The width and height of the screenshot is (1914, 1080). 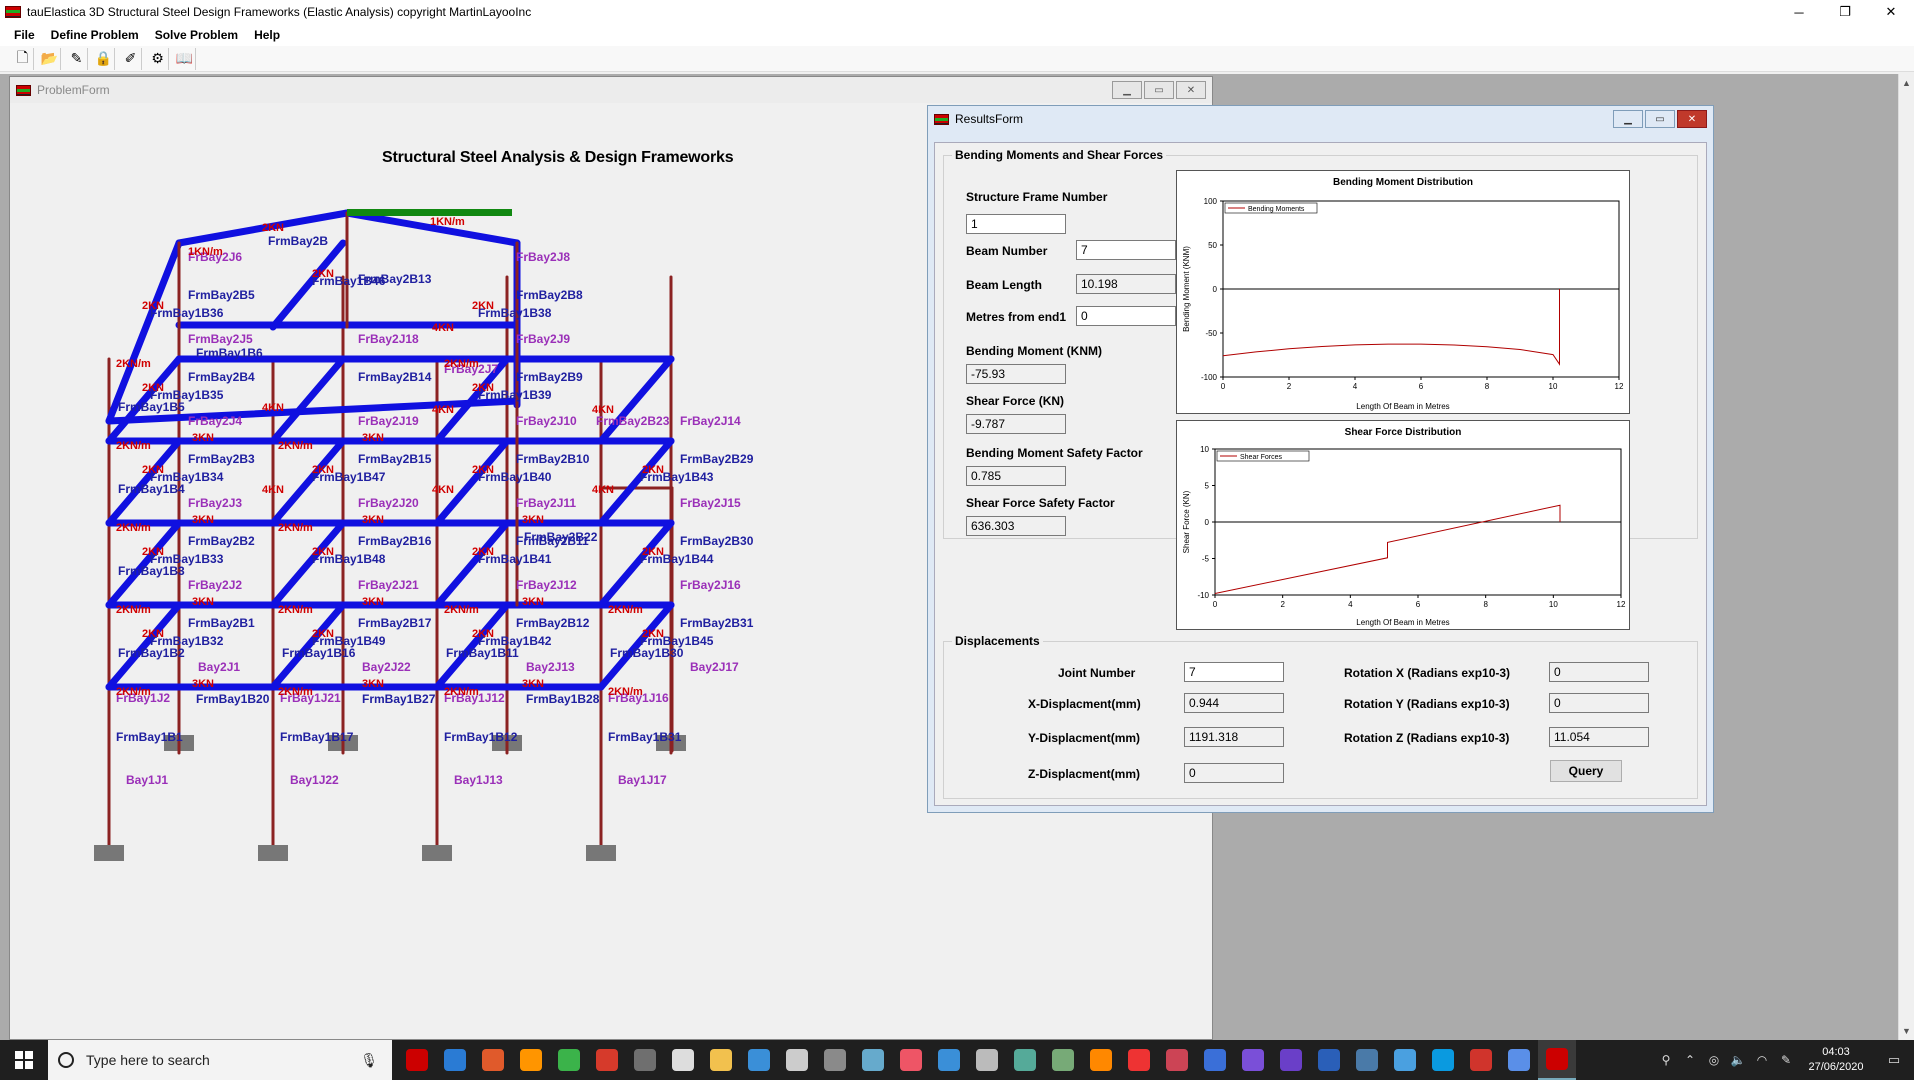 What do you see at coordinates (298, 241) in the screenshot?
I see `frame-label: FrmBay2B` at bounding box center [298, 241].